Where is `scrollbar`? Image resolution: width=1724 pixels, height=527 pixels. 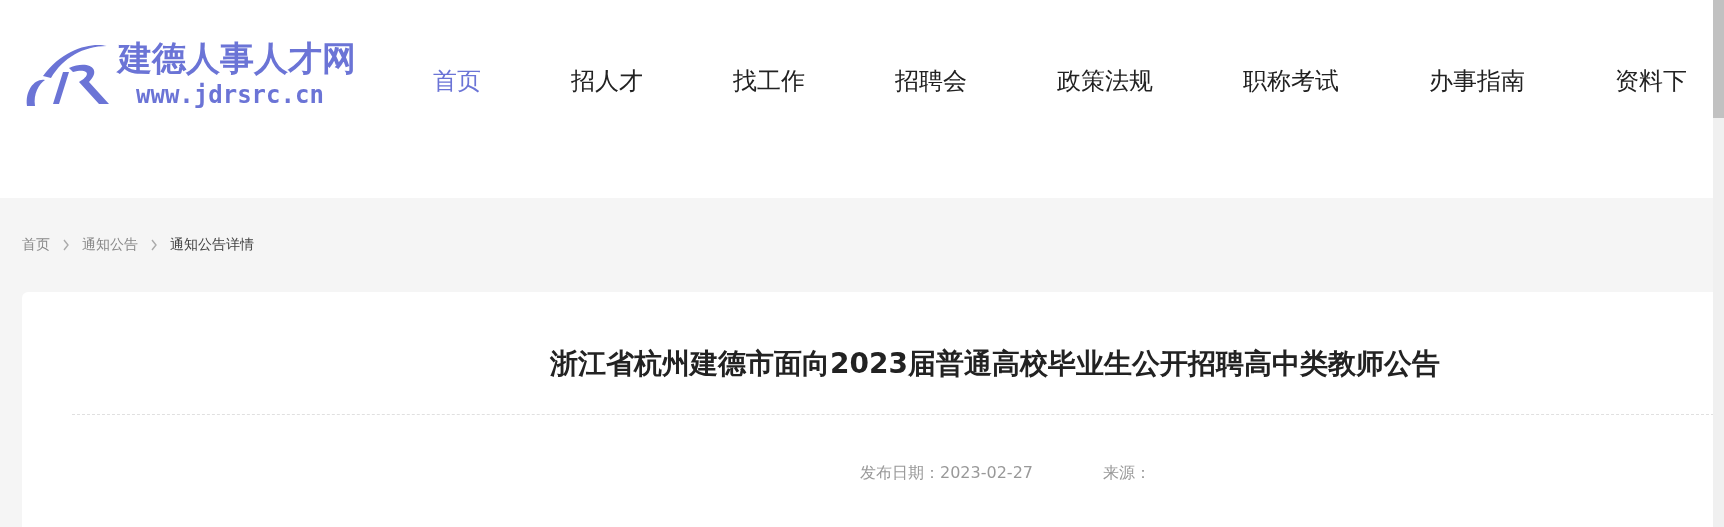
scrollbar is located at coordinates (1718, 263).